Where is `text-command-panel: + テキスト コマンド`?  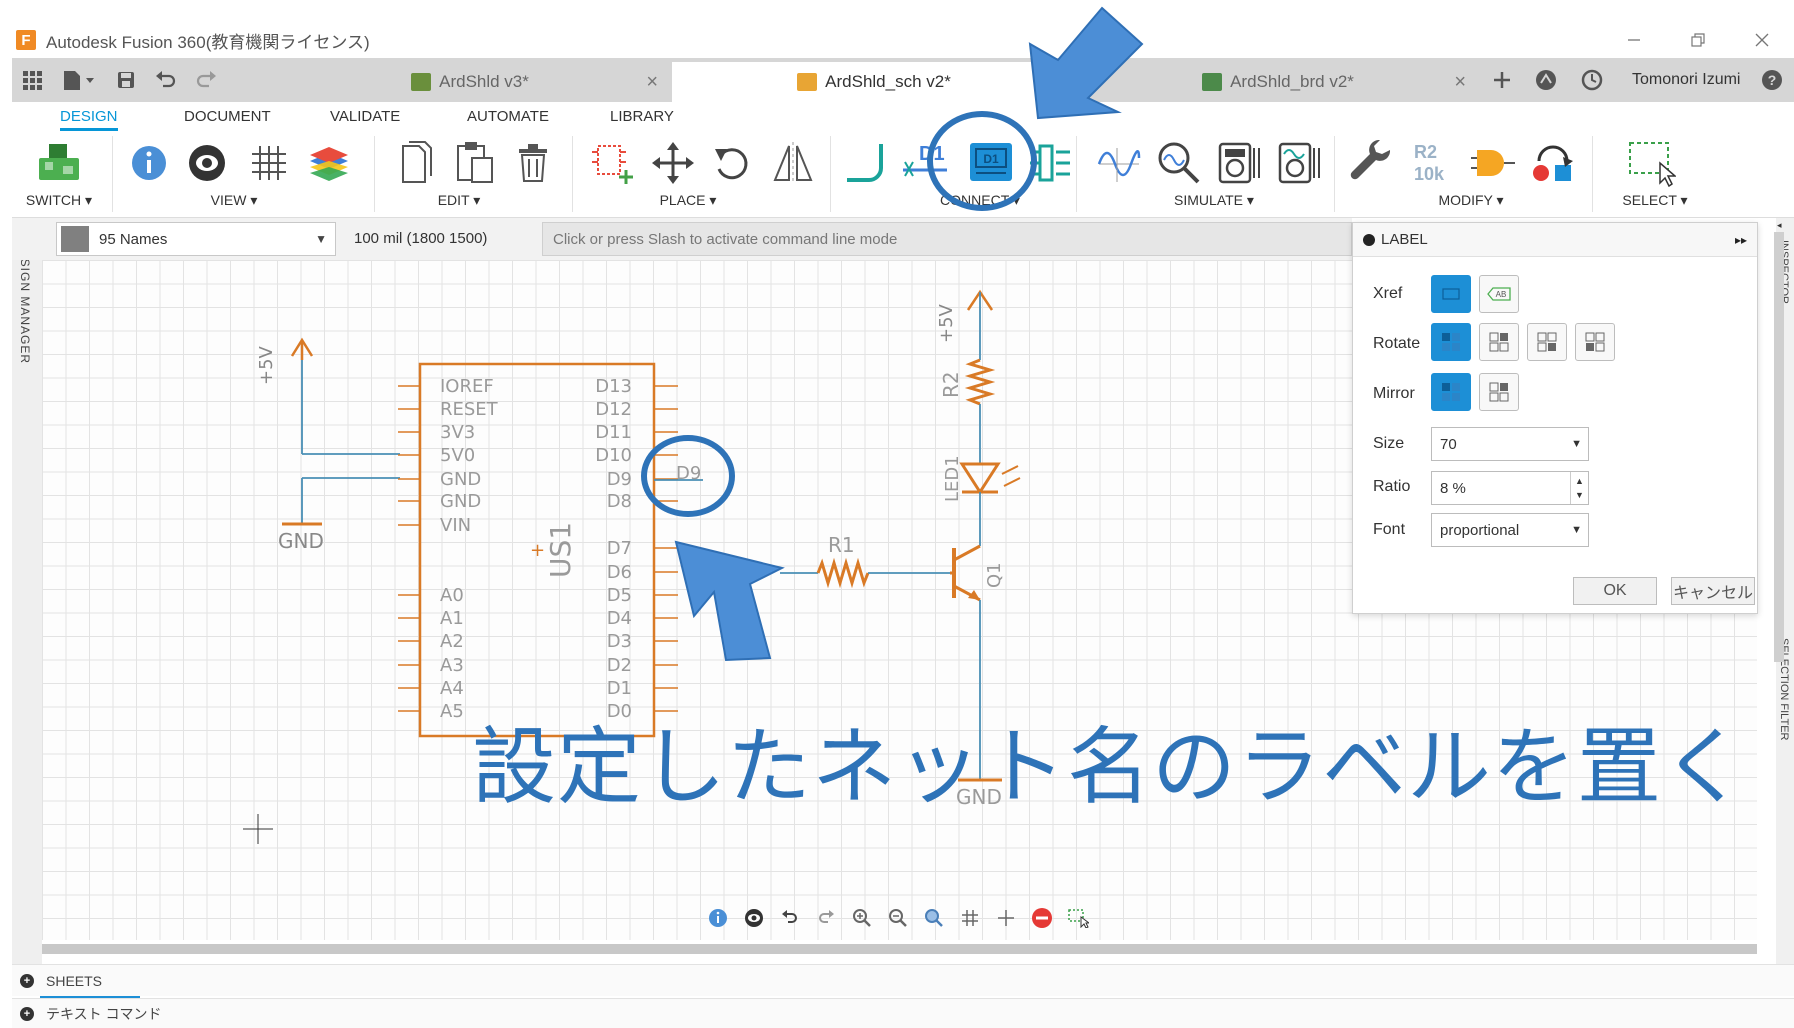 text-command-panel: + テキスト コマンド is located at coordinates (903, 1013).